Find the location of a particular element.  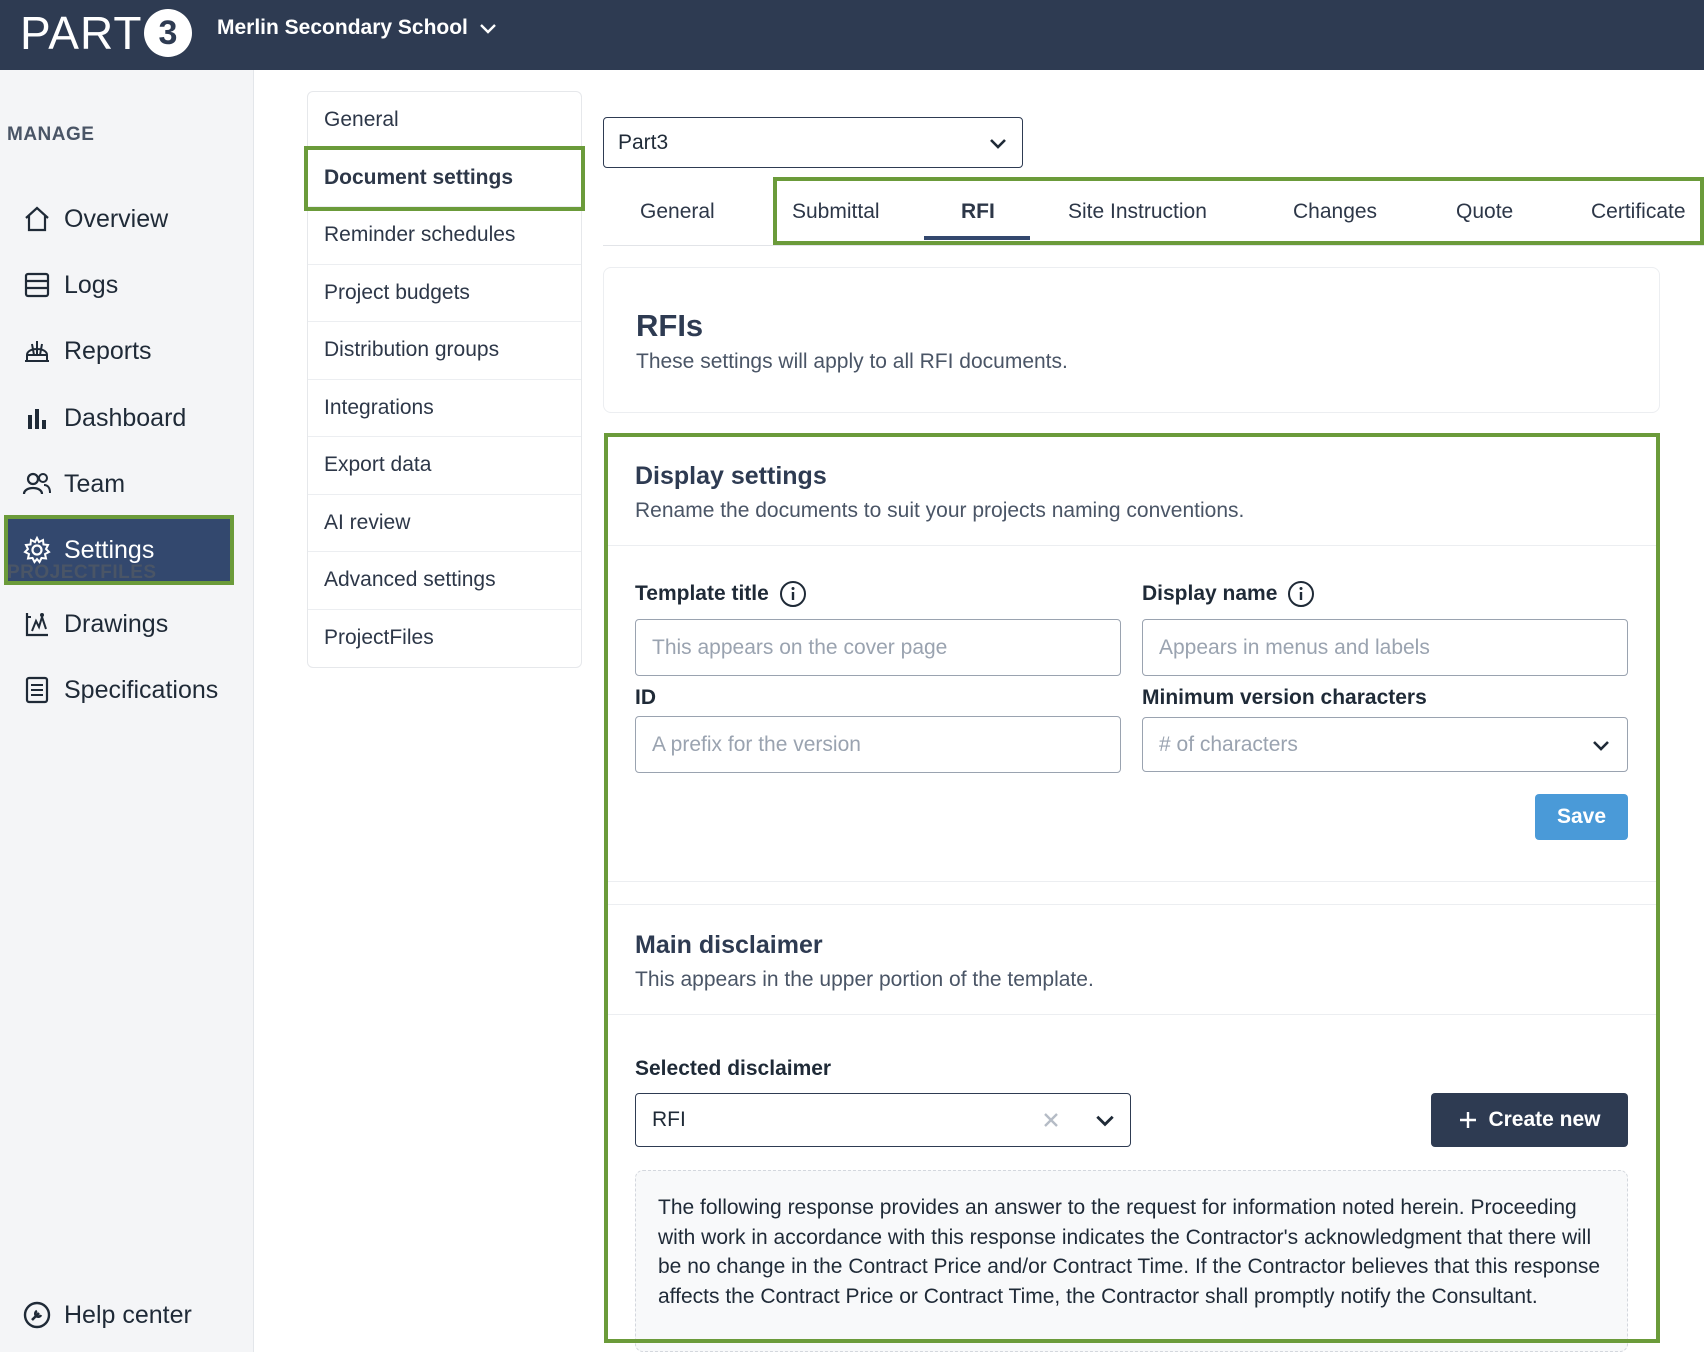

part3-logo: PART 3 is located at coordinates (106, 33).